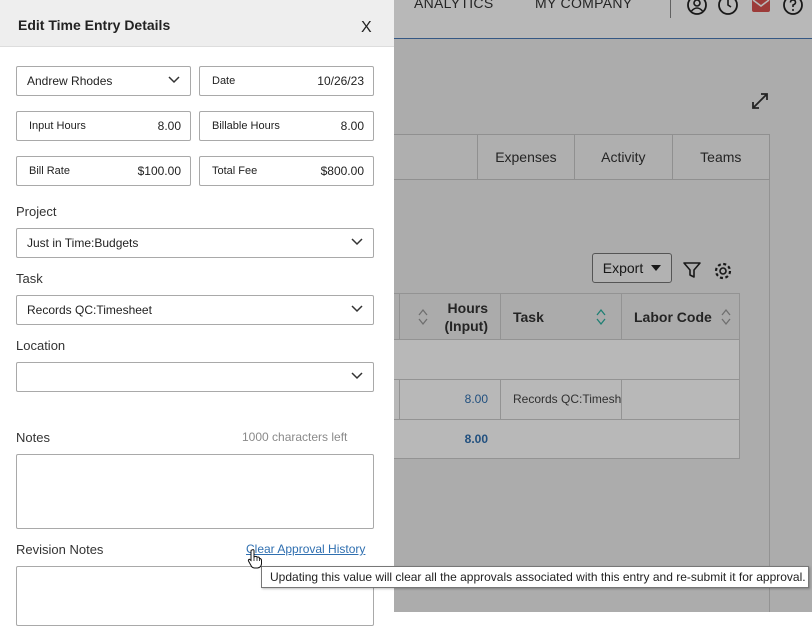 Image resolution: width=812 pixels, height=626 pixels. Describe the element at coordinates (195, 491) in the screenshot. I see `notes-textarea` at that location.